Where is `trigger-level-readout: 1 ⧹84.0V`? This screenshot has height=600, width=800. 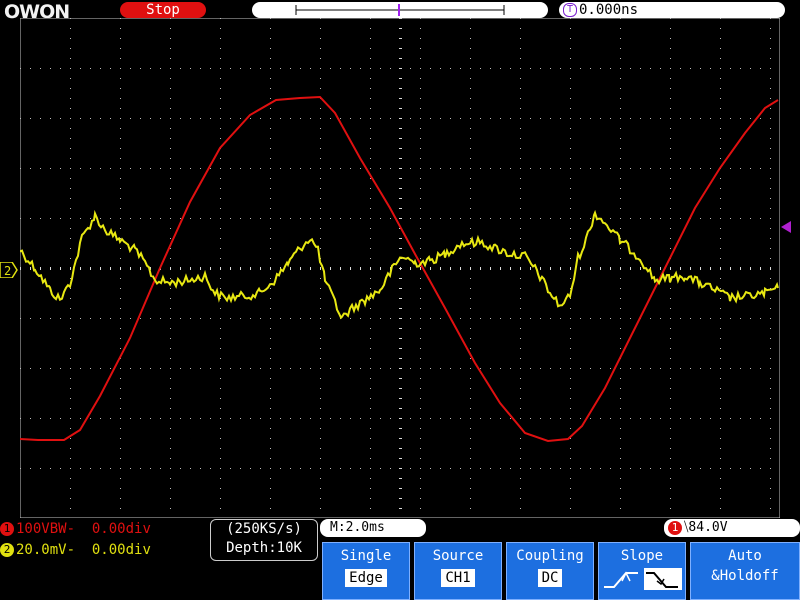 trigger-level-readout: 1 ⧹84.0V is located at coordinates (732, 528).